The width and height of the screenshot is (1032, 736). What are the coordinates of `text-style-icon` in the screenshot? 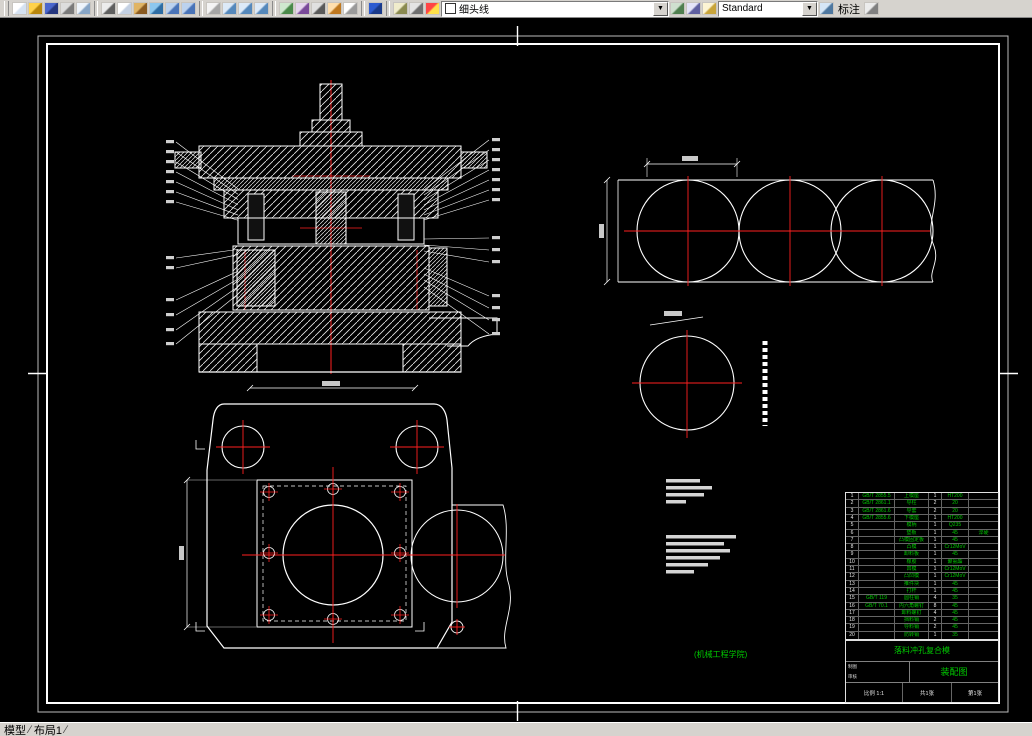 It's located at (709, 8).